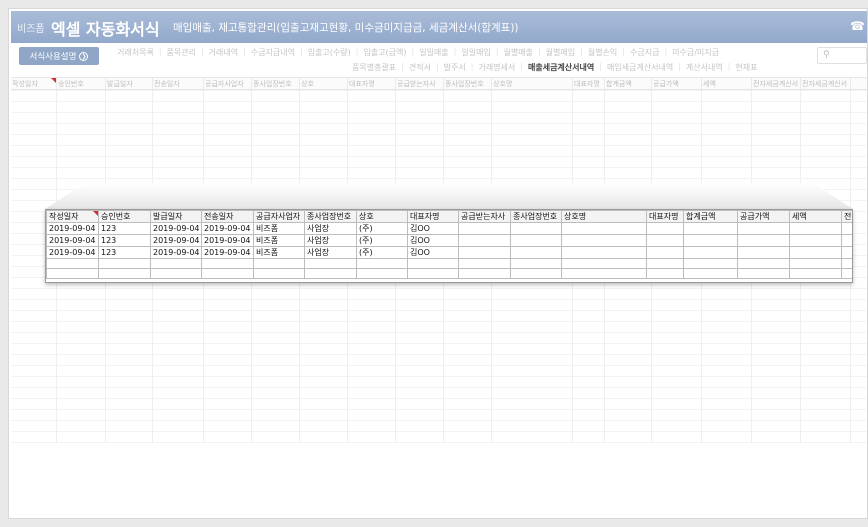 The width and height of the screenshot is (868, 527). I want to click on menu-item: 매출세금계산서내역, so click(561, 67).